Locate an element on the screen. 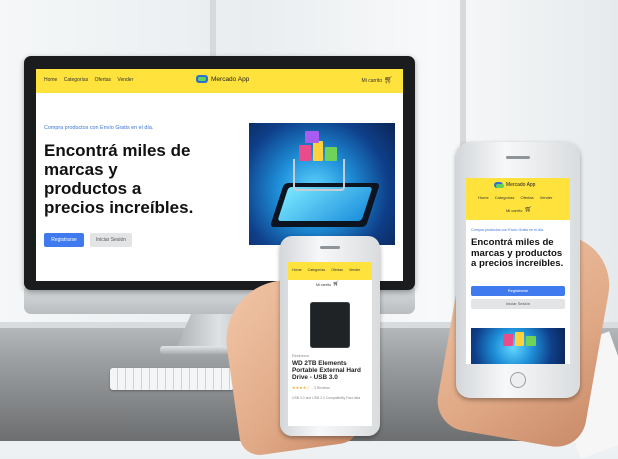  navbar: Home Categorías Ofertas Vender is located at coordinates (330, 271).